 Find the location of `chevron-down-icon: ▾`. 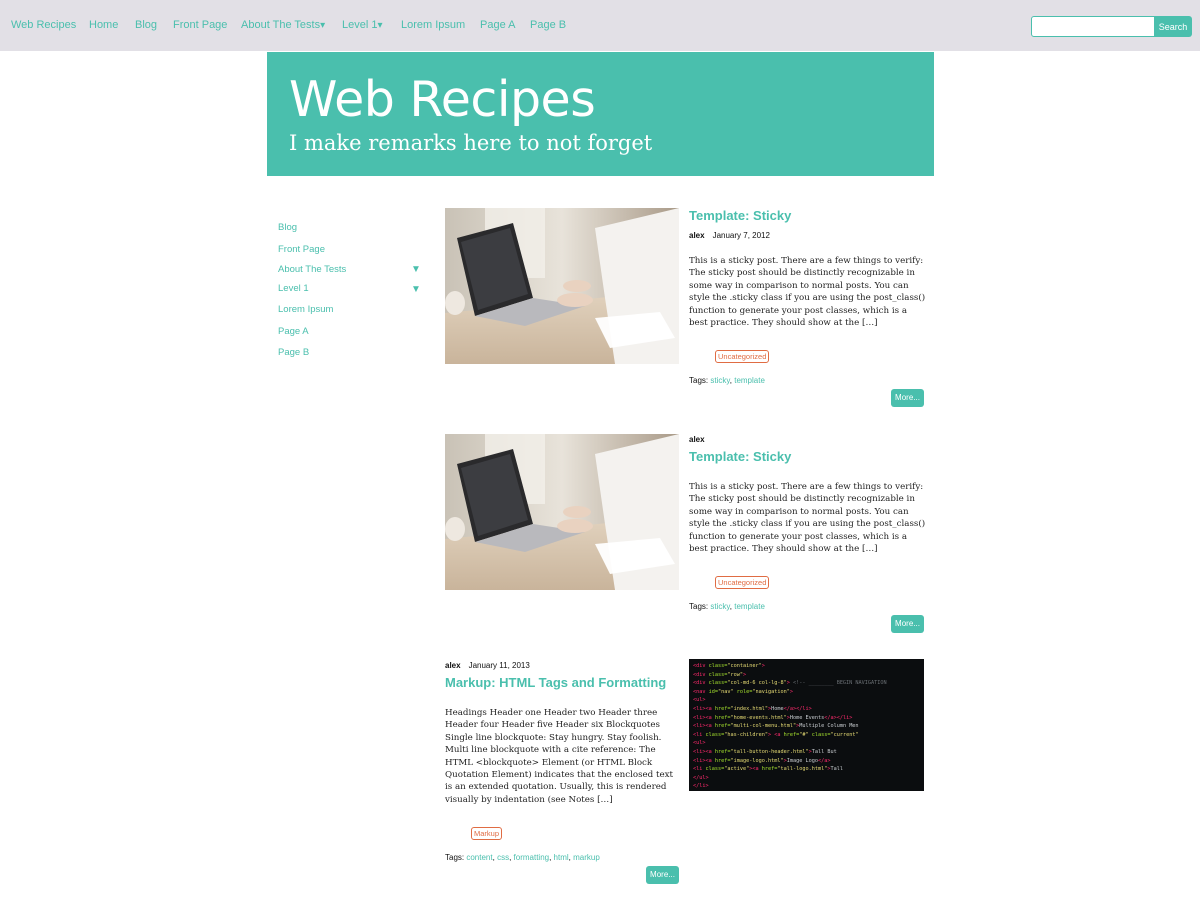

chevron-down-icon: ▾ is located at coordinates (323, 25).